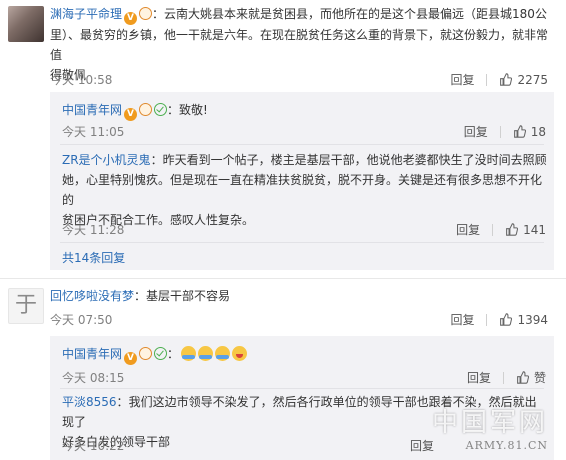  Describe the element at coordinates (89, 402) in the screenshot. I see `username-link: 平淡8556` at that location.